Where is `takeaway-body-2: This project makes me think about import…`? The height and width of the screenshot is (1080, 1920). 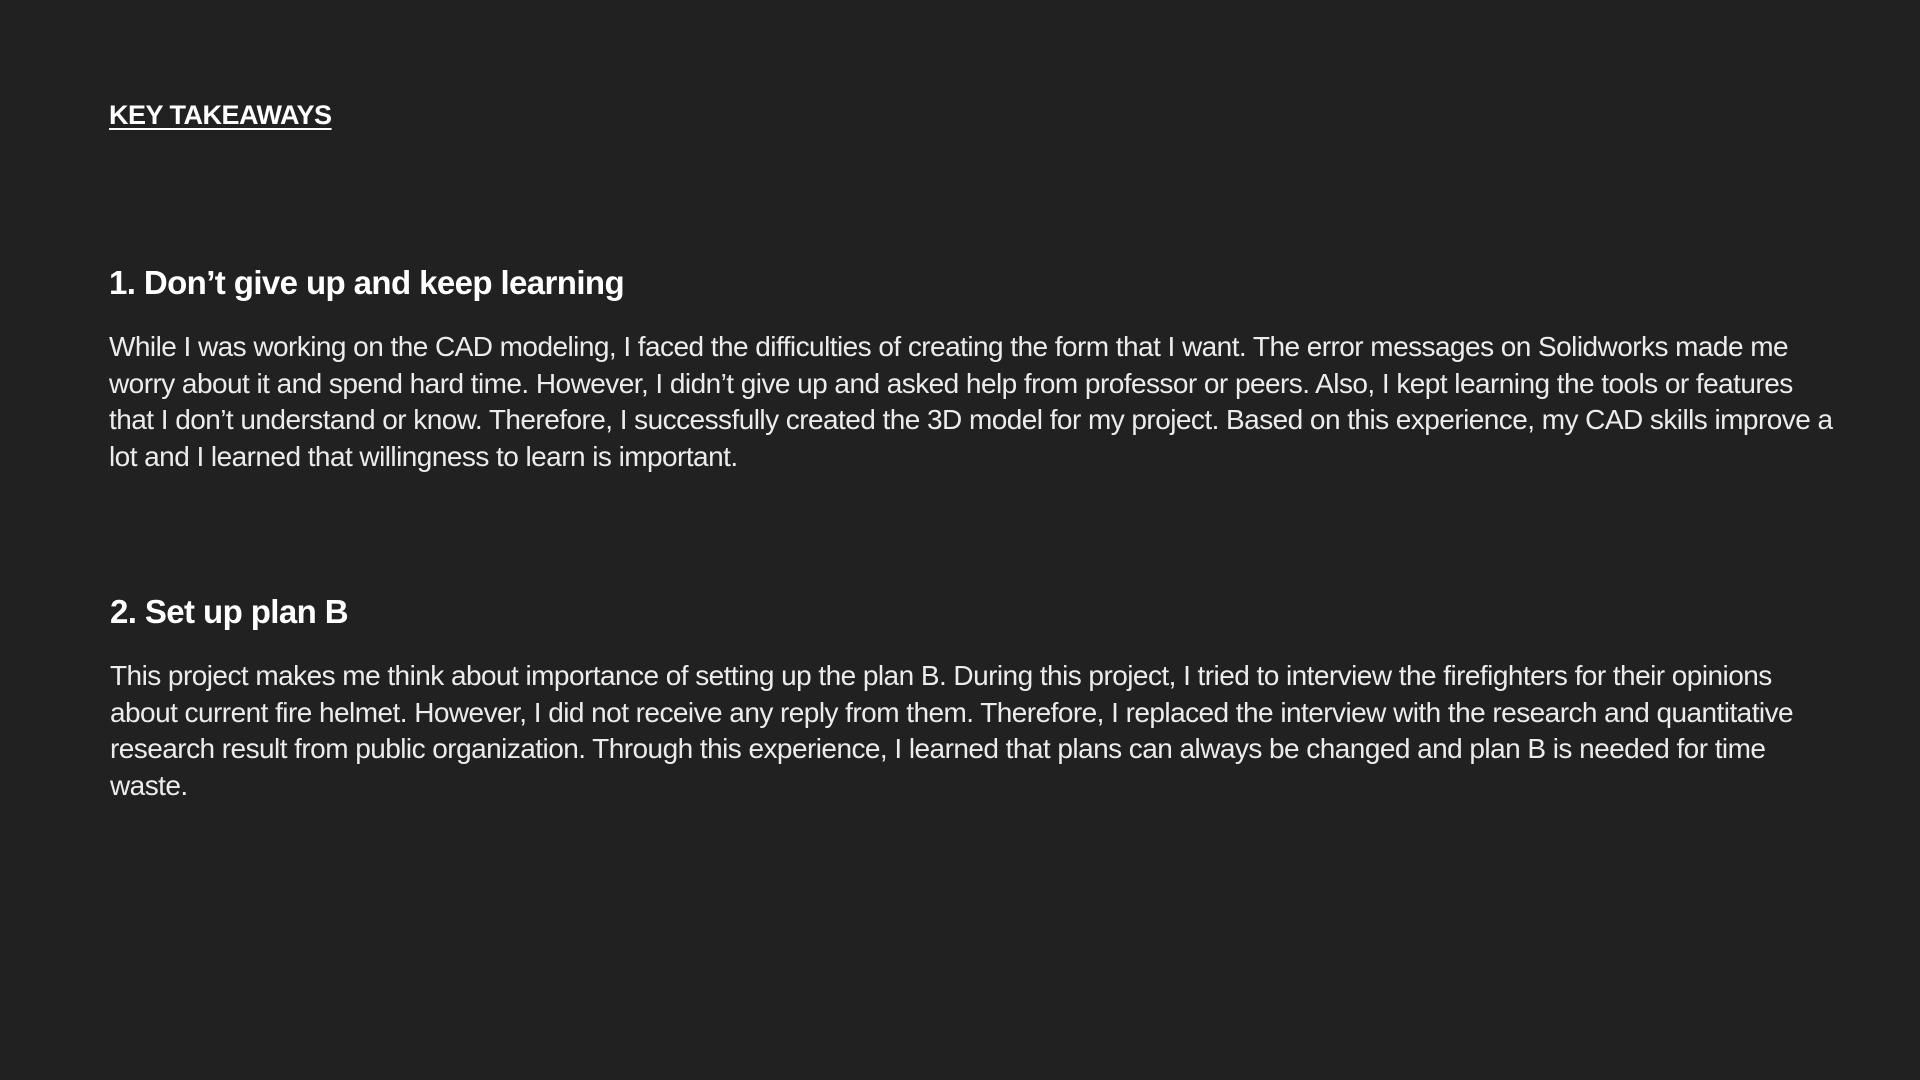
takeaway-body-2: This project makes me think about import… is located at coordinates (952, 730).